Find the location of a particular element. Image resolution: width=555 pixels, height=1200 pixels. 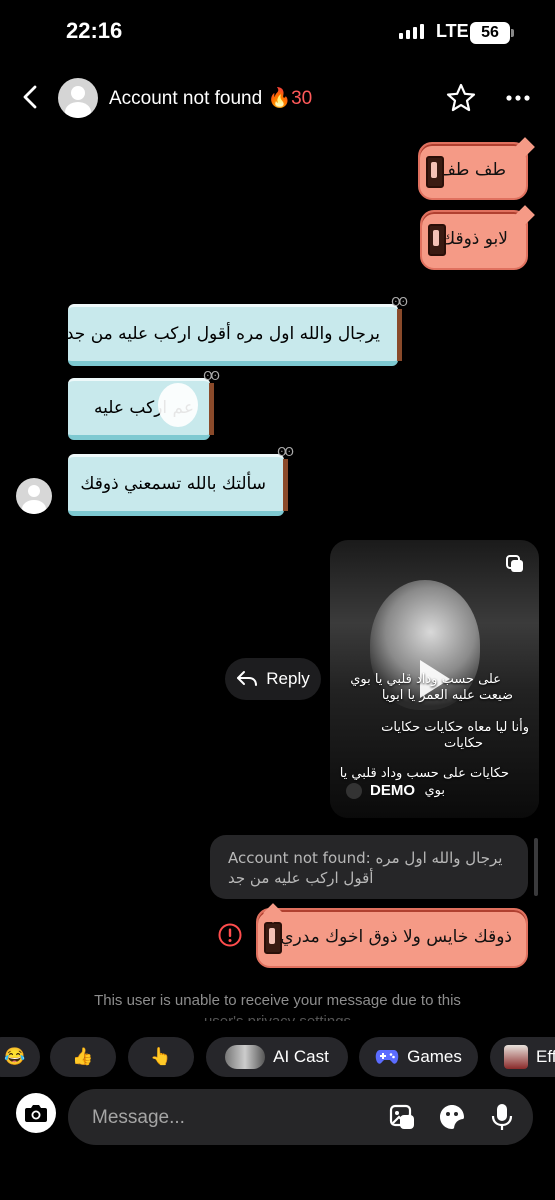

quote-line: أقول اركب عليه من جد is located at coordinates (301, 878).